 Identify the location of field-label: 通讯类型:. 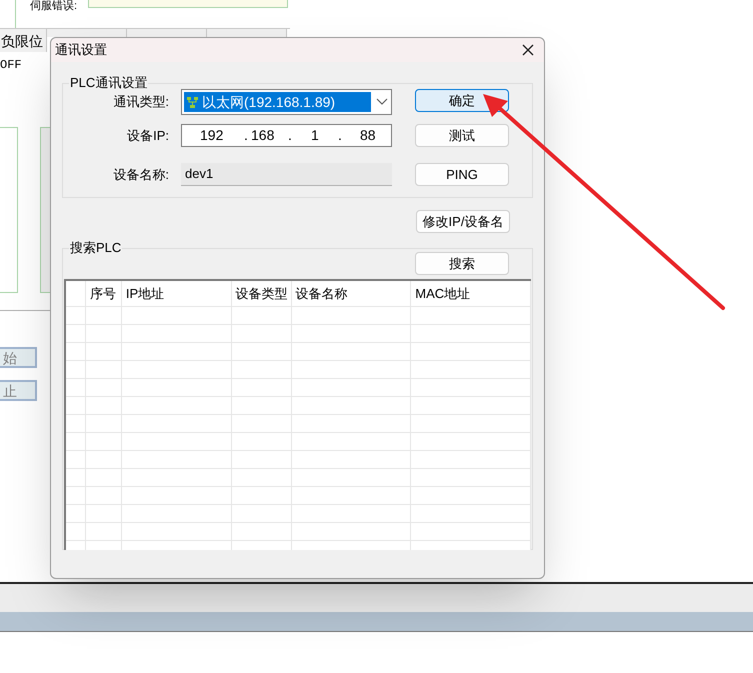
(140, 102).